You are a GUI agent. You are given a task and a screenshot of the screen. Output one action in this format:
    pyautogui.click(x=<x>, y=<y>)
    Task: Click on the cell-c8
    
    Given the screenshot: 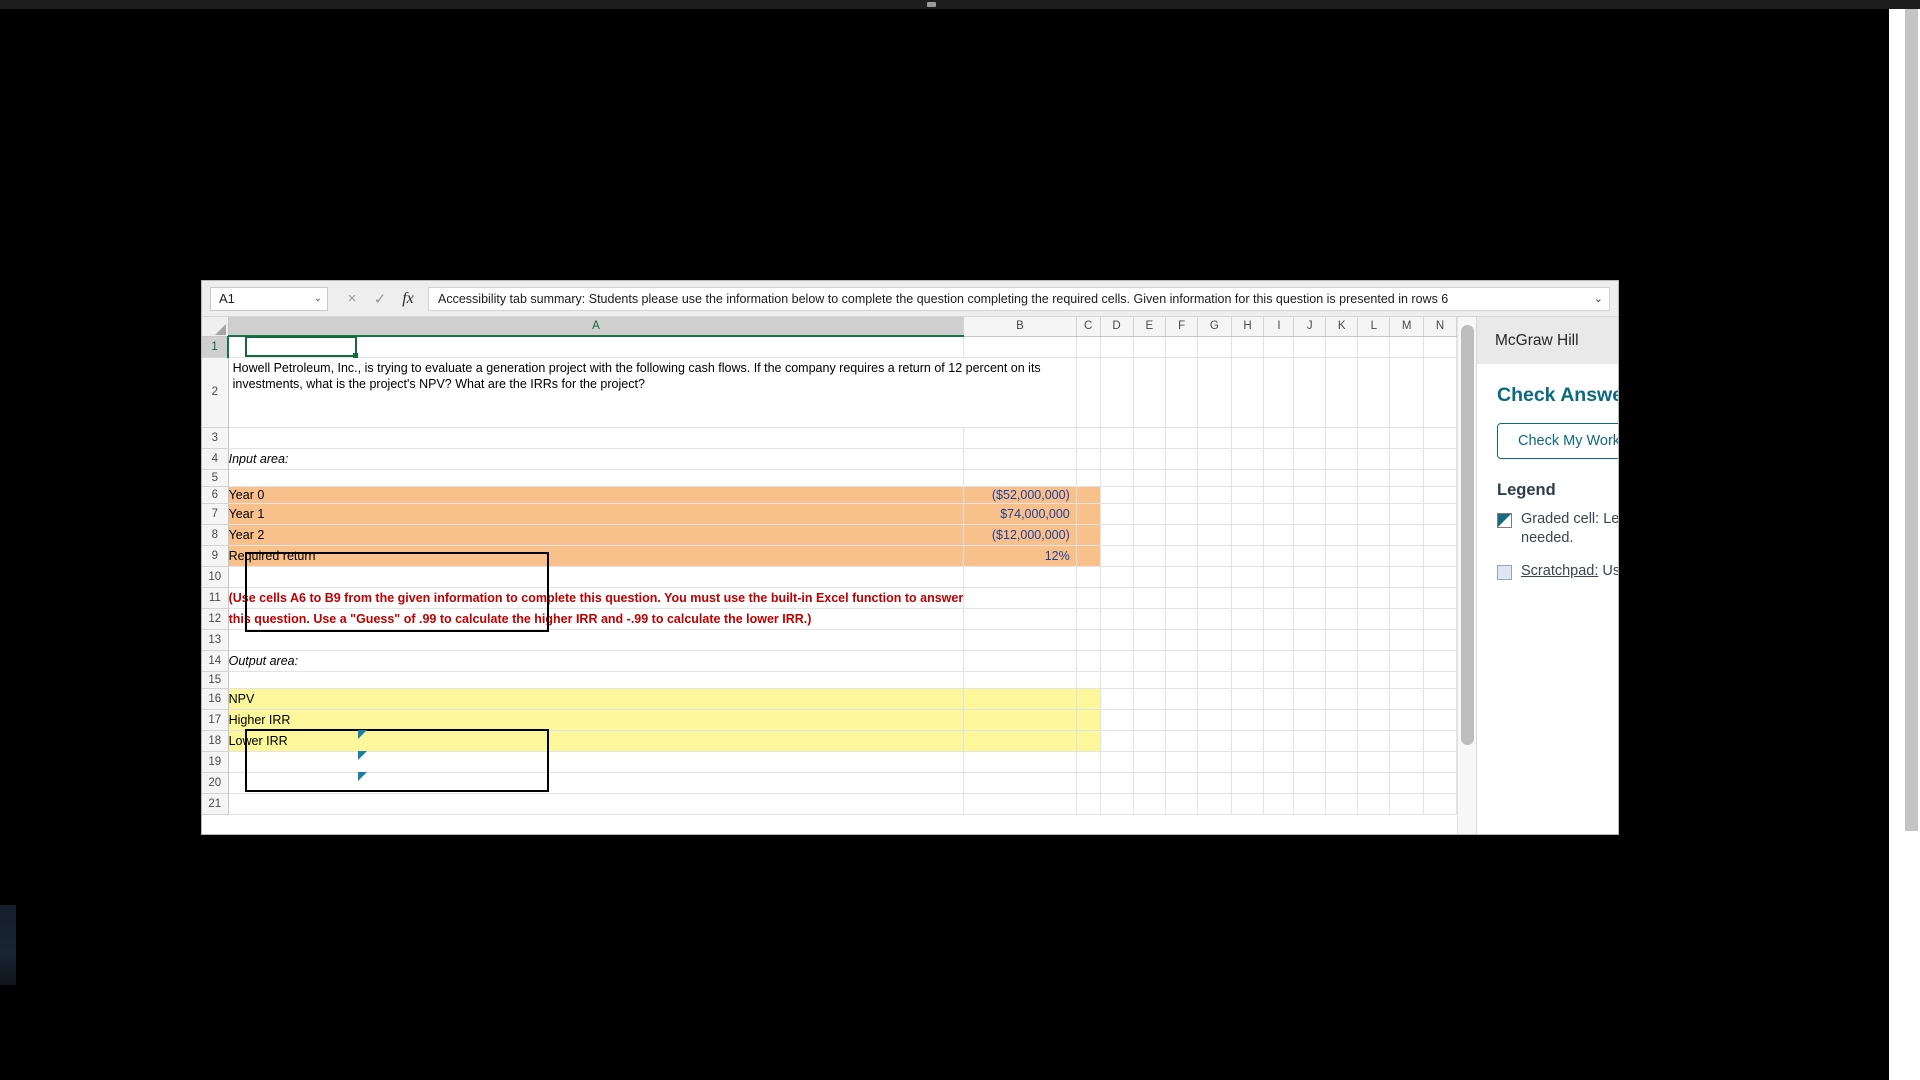 What is the action you would take?
    pyautogui.click(x=1088, y=535)
    